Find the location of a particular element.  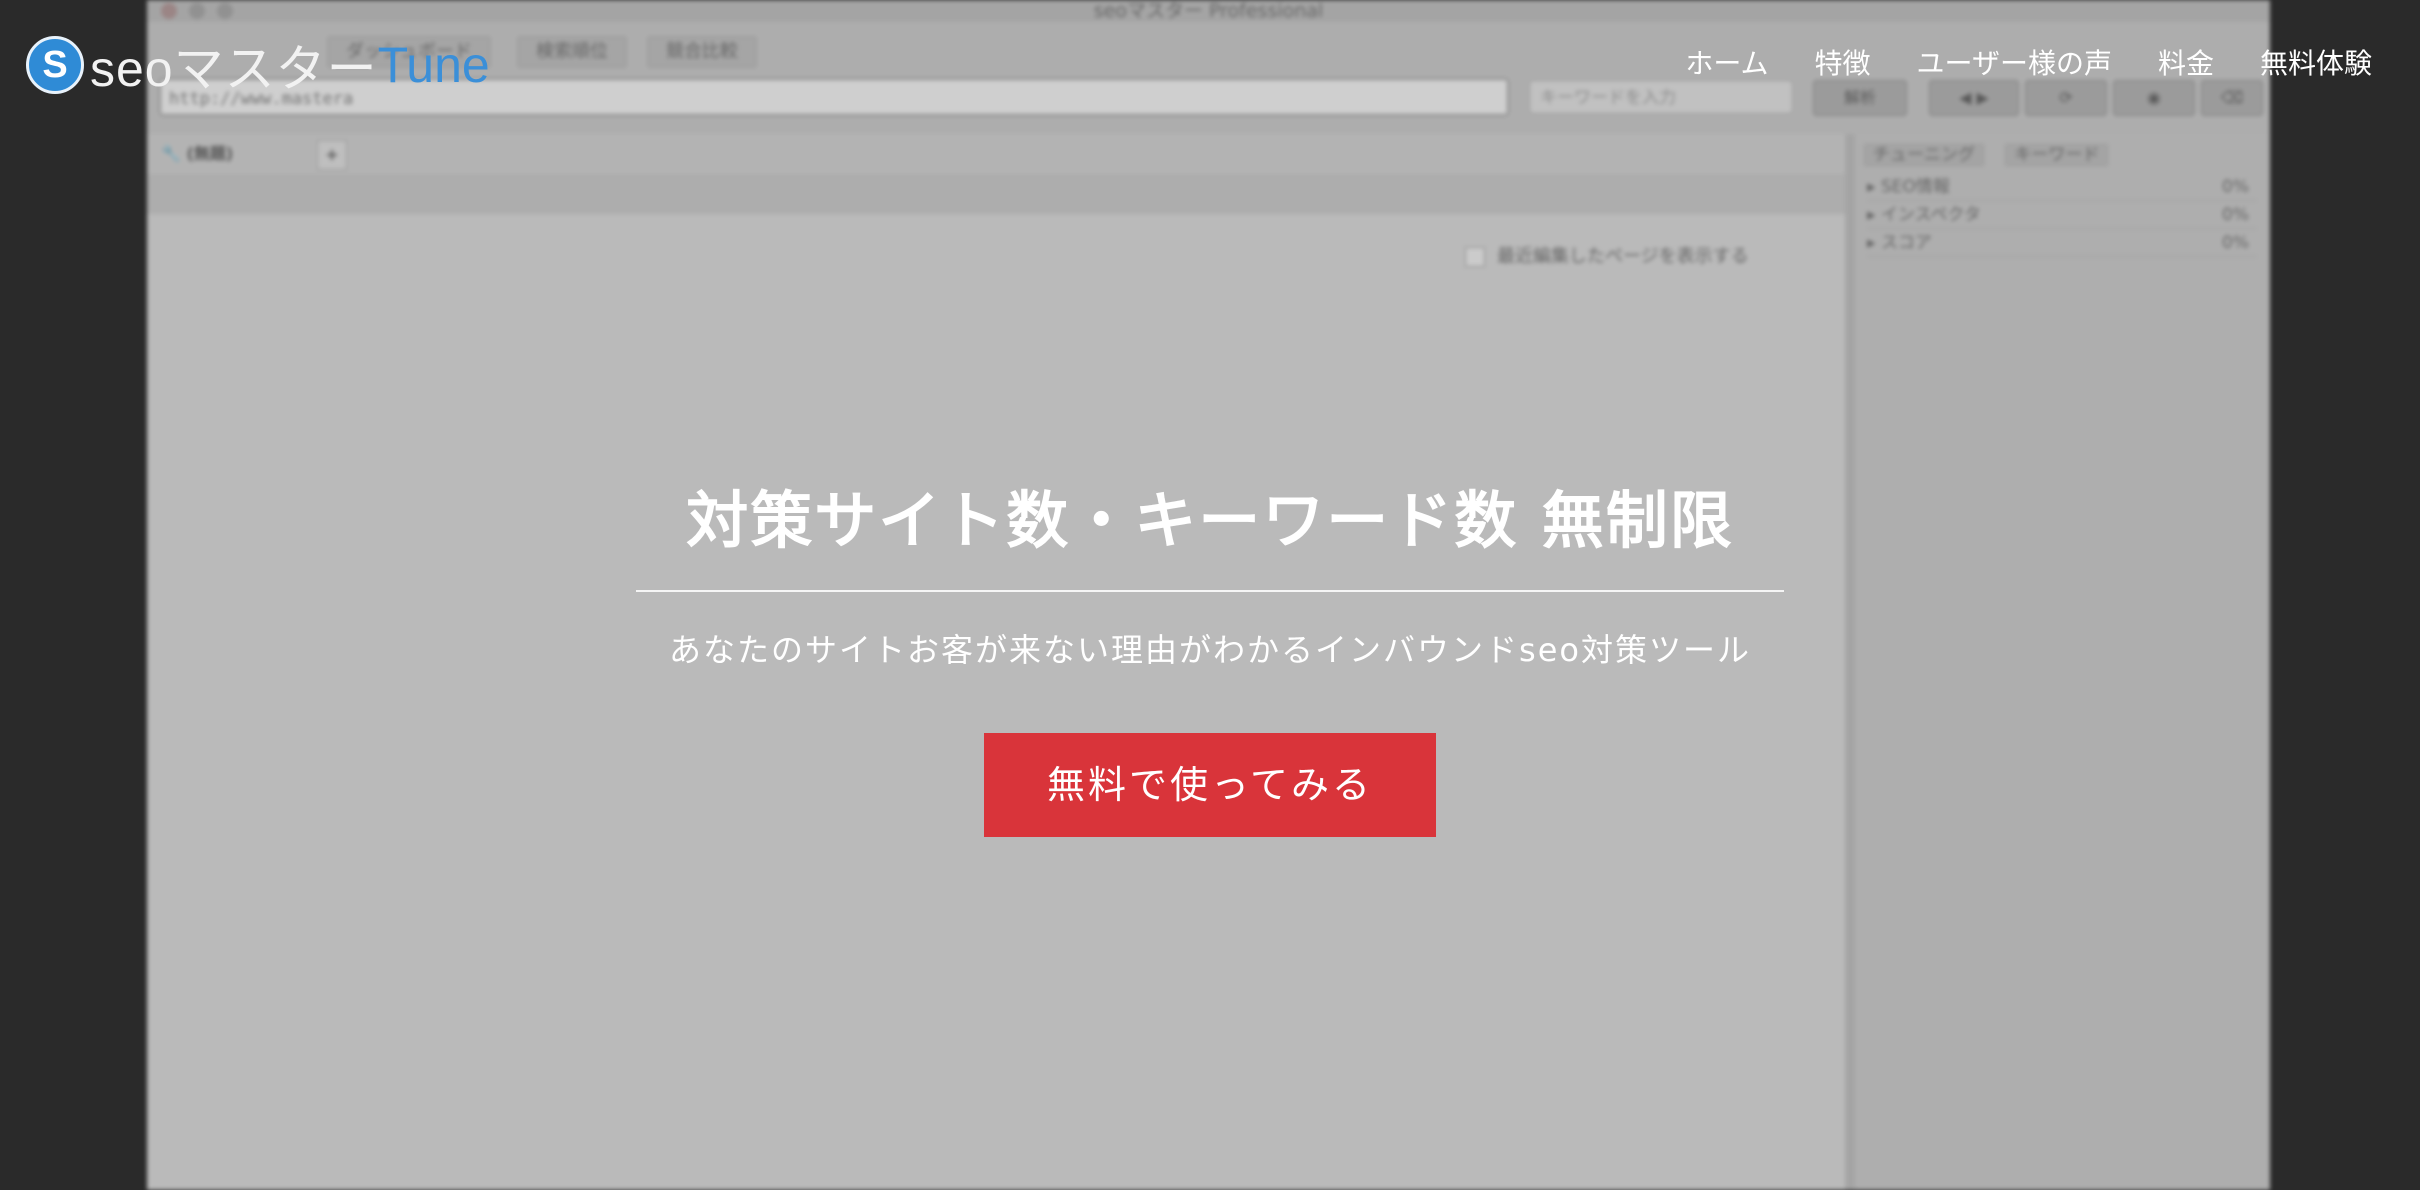

nav-testimonials: ユーザー様の声 is located at coordinates (2014, 64).